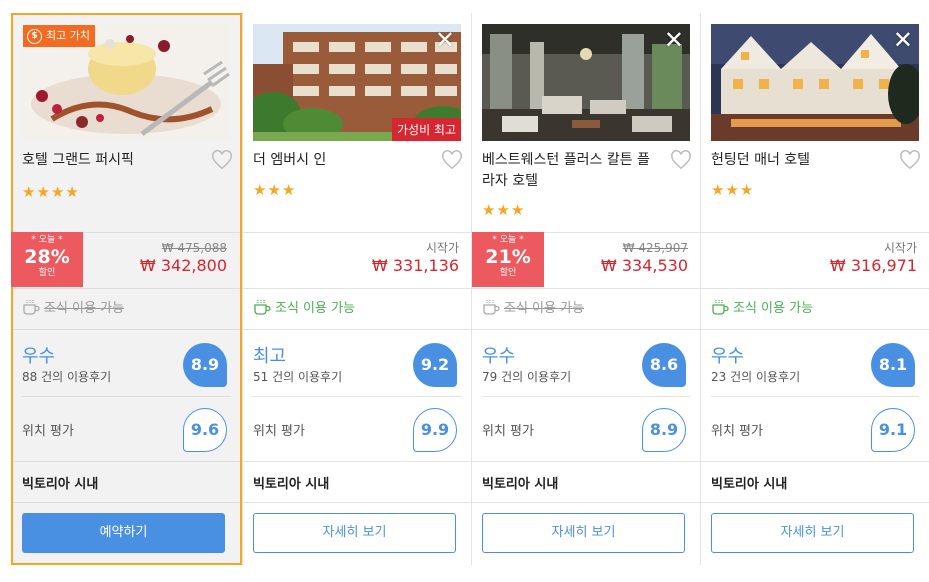 This screenshot has height=582, width=929. I want to click on location-score: 8.9, so click(664, 430).